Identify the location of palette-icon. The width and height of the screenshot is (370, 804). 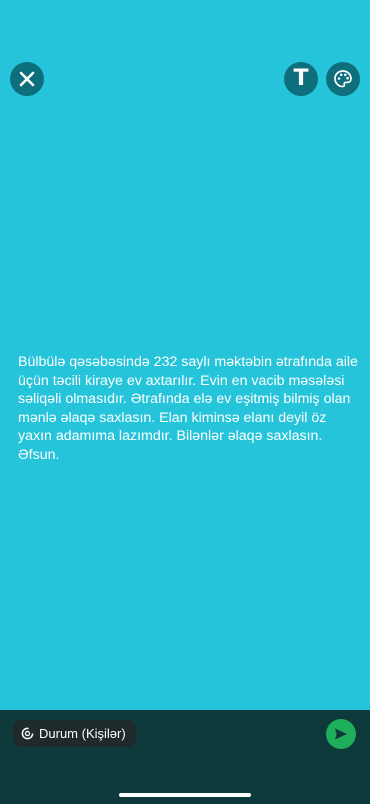
(343, 79).